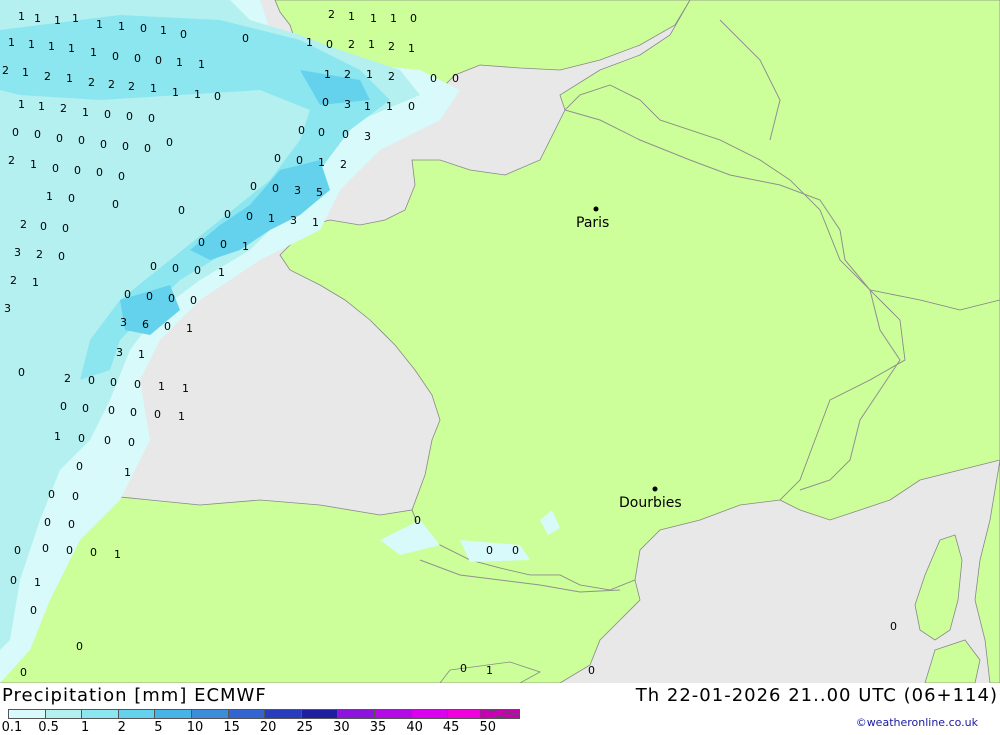 The height and width of the screenshot is (735, 1000). What do you see at coordinates (655, 489) in the screenshot?
I see `dourbies-marker` at bounding box center [655, 489].